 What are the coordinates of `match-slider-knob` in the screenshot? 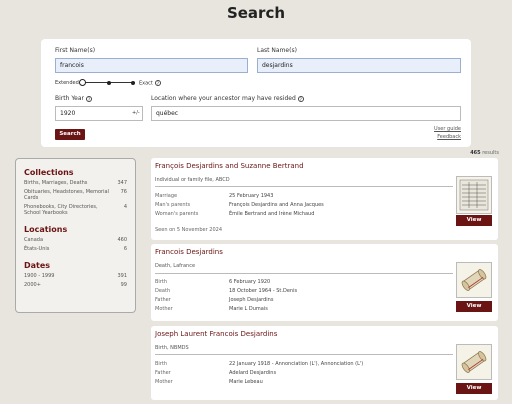 It's located at (82, 82).